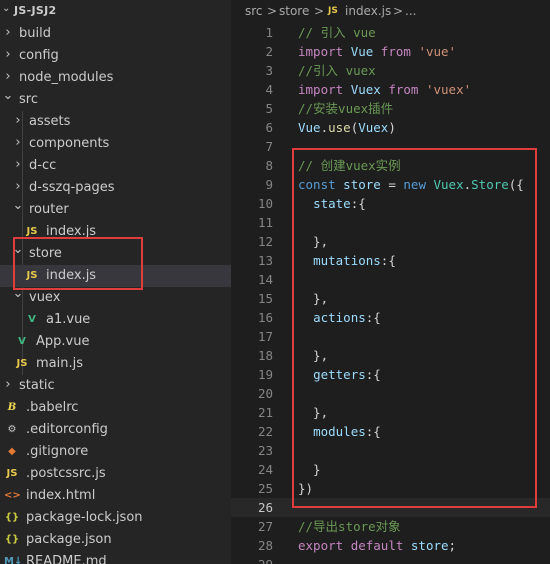 The width and height of the screenshot is (550, 564). Describe the element at coordinates (390, 317) in the screenshot. I see `code-line: 16 actions:{` at that location.